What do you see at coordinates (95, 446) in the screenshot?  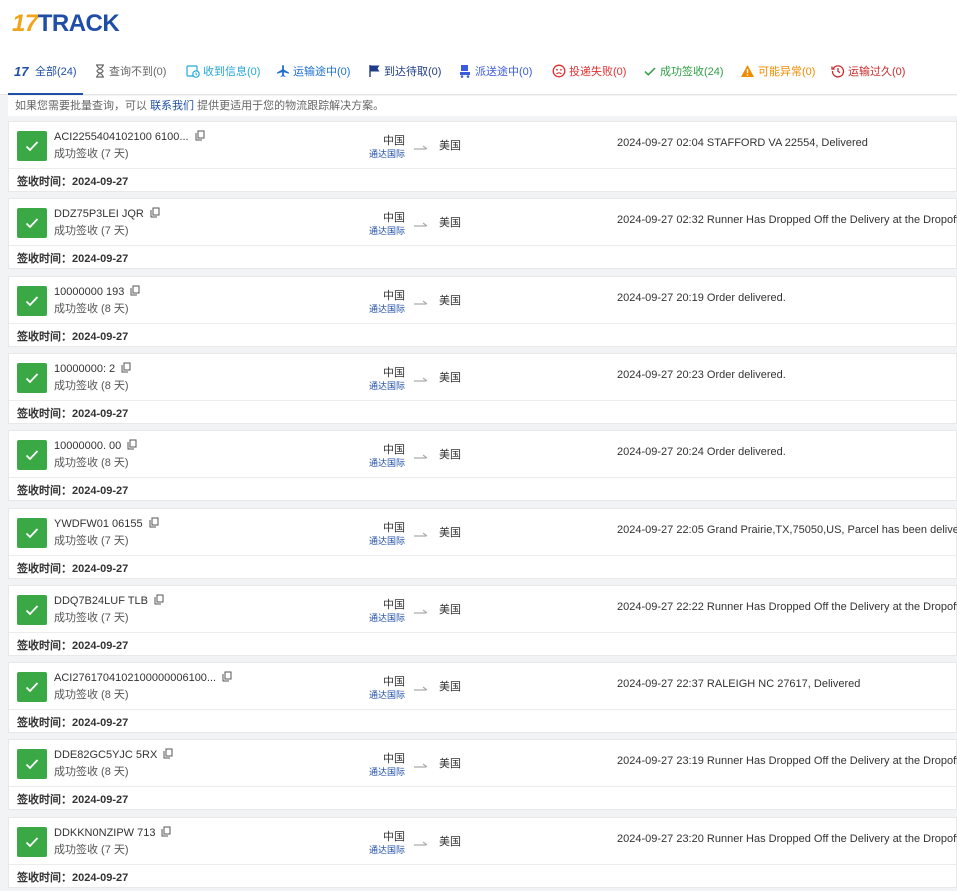 I see `tracking-number: 10000000. 00` at bounding box center [95, 446].